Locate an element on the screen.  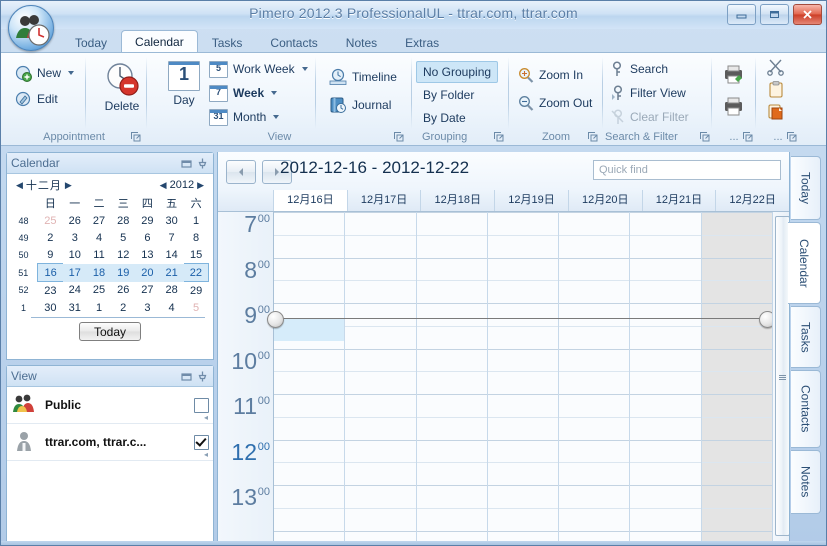
mini-calendar-day-cell: 8 is located at coordinates (196, 237).